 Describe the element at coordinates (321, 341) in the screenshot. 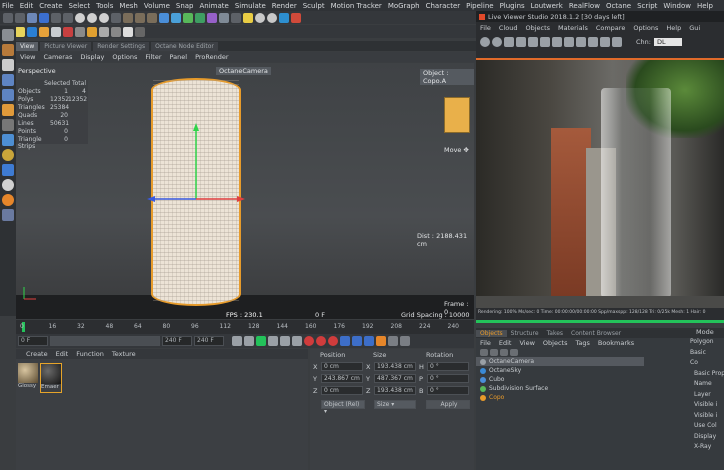

I see `autokey-icon` at that location.